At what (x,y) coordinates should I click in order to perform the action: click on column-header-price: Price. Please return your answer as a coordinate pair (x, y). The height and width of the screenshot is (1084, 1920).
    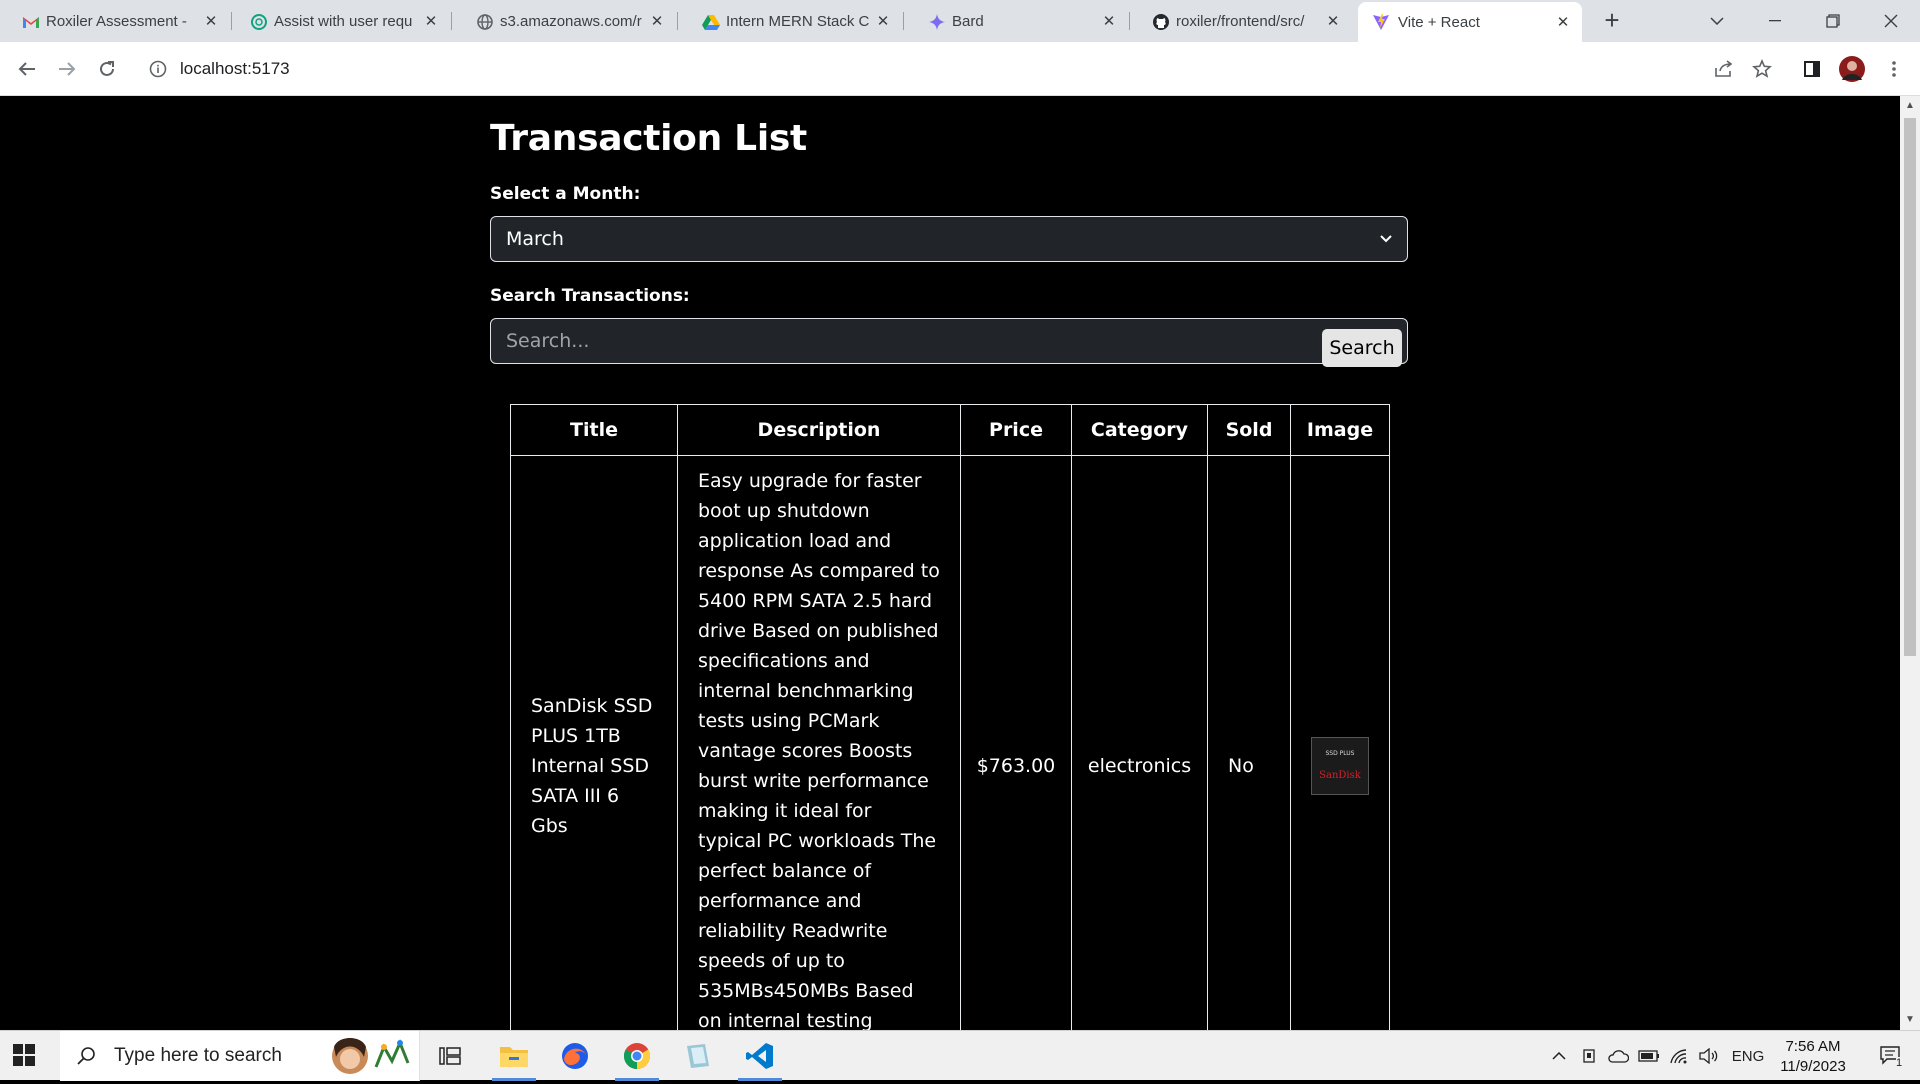
    Looking at the image, I should click on (1016, 430).